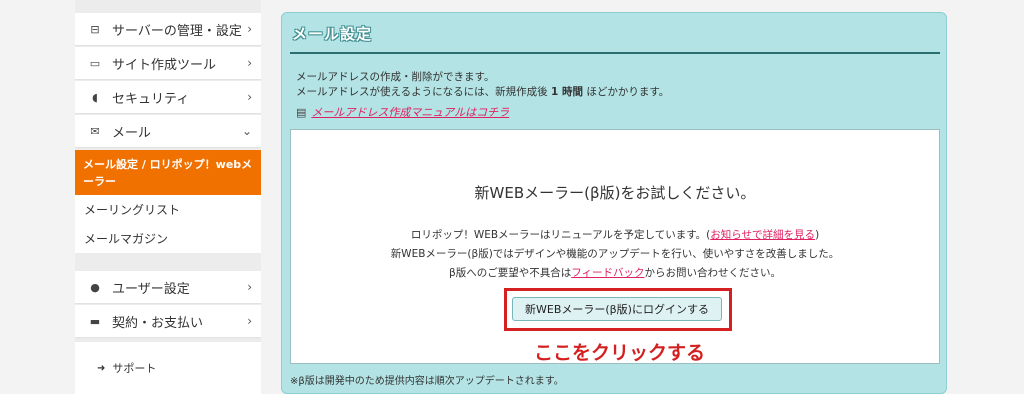 The image size is (1024, 394). I want to click on beta-mailer-login-button: 新WEBメーラー(β版)にログインする, so click(617, 309).